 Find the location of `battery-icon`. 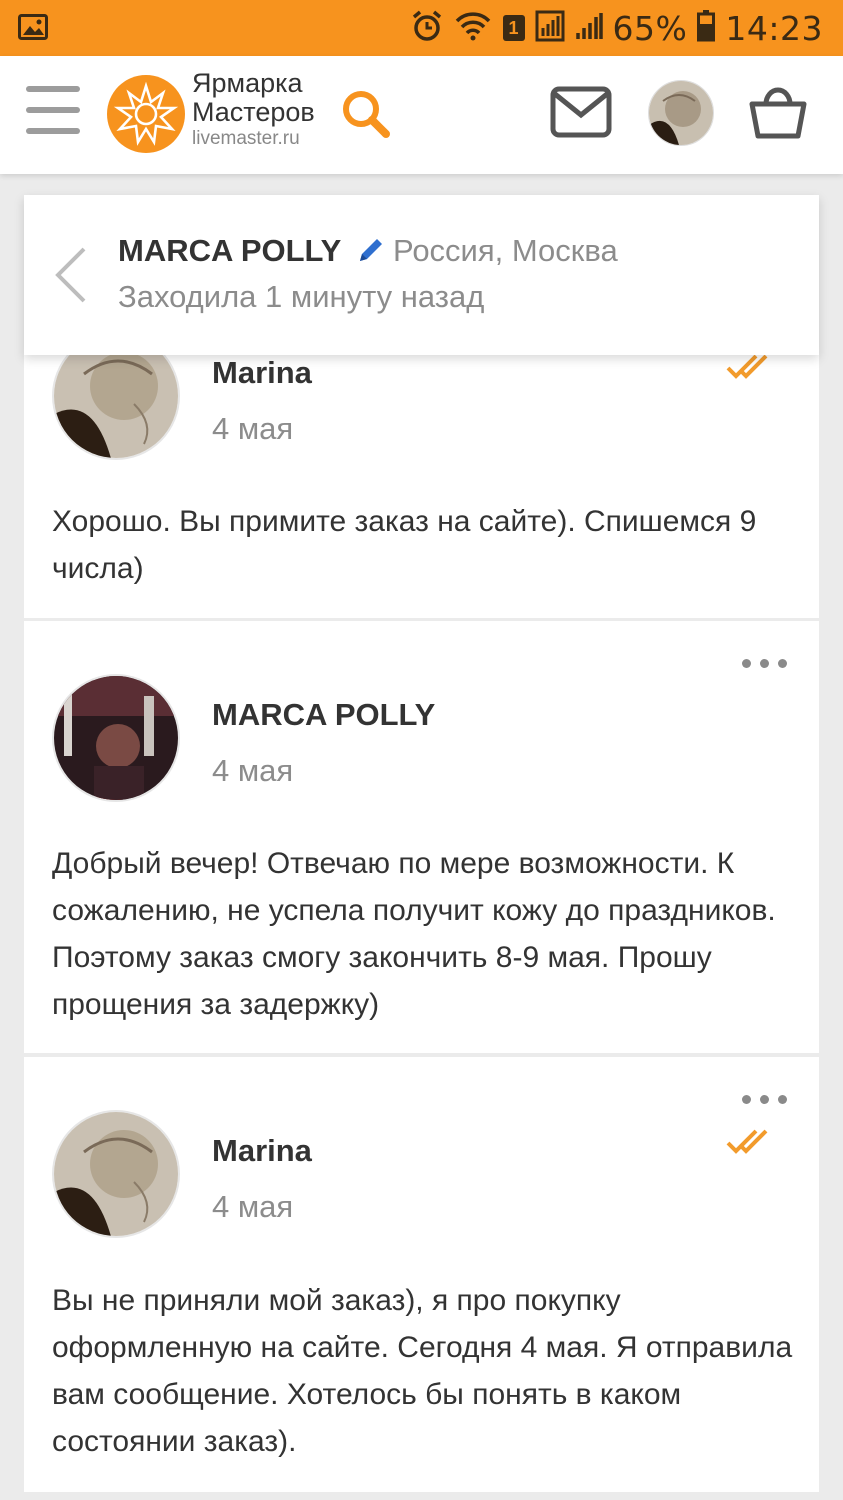

battery-icon is located at coordinates (706, 28).